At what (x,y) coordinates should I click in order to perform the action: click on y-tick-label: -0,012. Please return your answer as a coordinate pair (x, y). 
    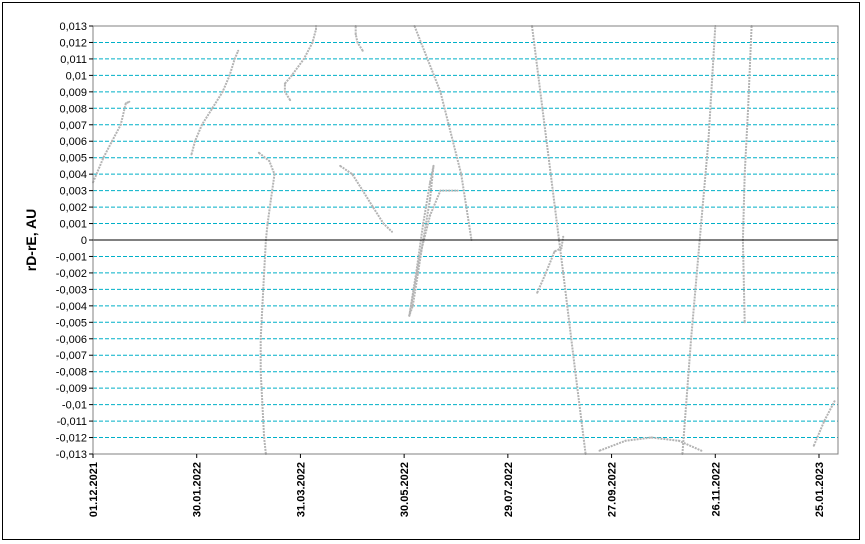
    Looking at the image, I should click on (71, 439).